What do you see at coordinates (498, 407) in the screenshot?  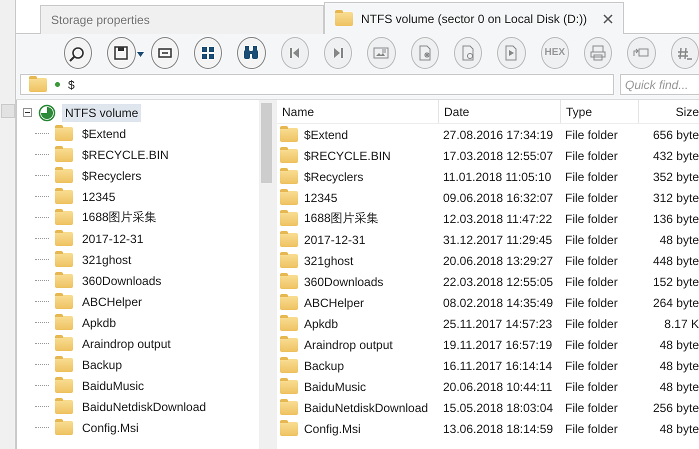 I see `table-cell-text: 15.05.2018 18:03:04` at bounding box center [498, 407].